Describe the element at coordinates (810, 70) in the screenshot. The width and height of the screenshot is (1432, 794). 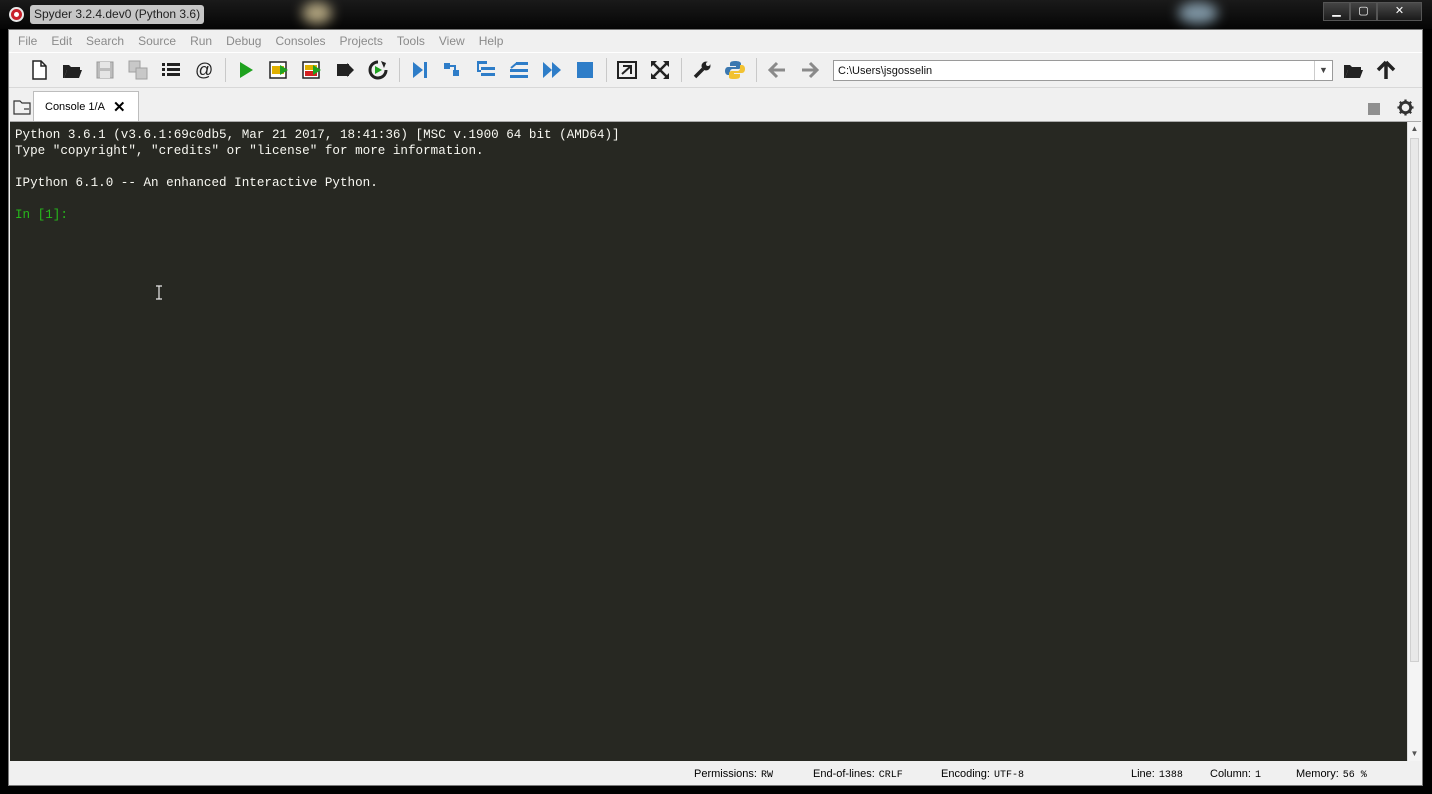
I see `forward-icon` at that location.